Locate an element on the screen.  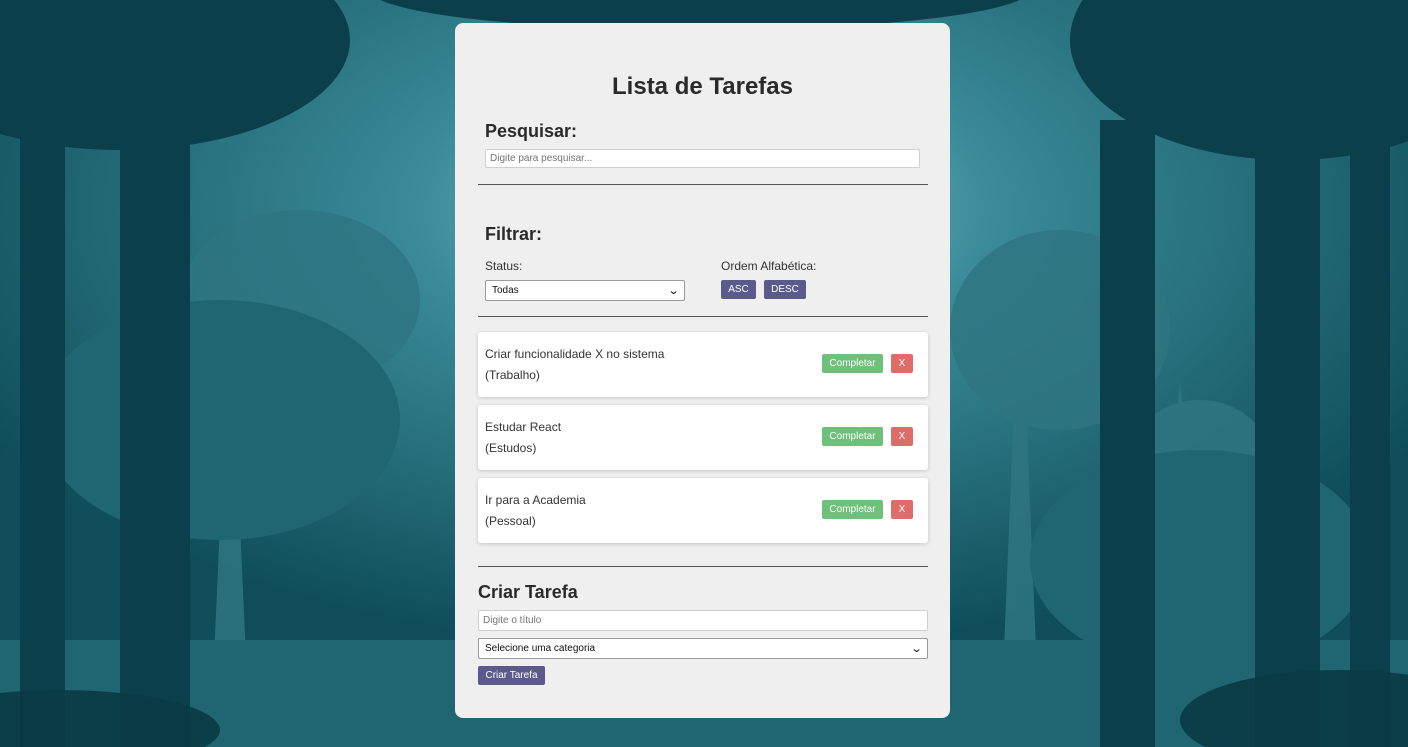
status-select-value: Todas is located at coordinates (505, 290).